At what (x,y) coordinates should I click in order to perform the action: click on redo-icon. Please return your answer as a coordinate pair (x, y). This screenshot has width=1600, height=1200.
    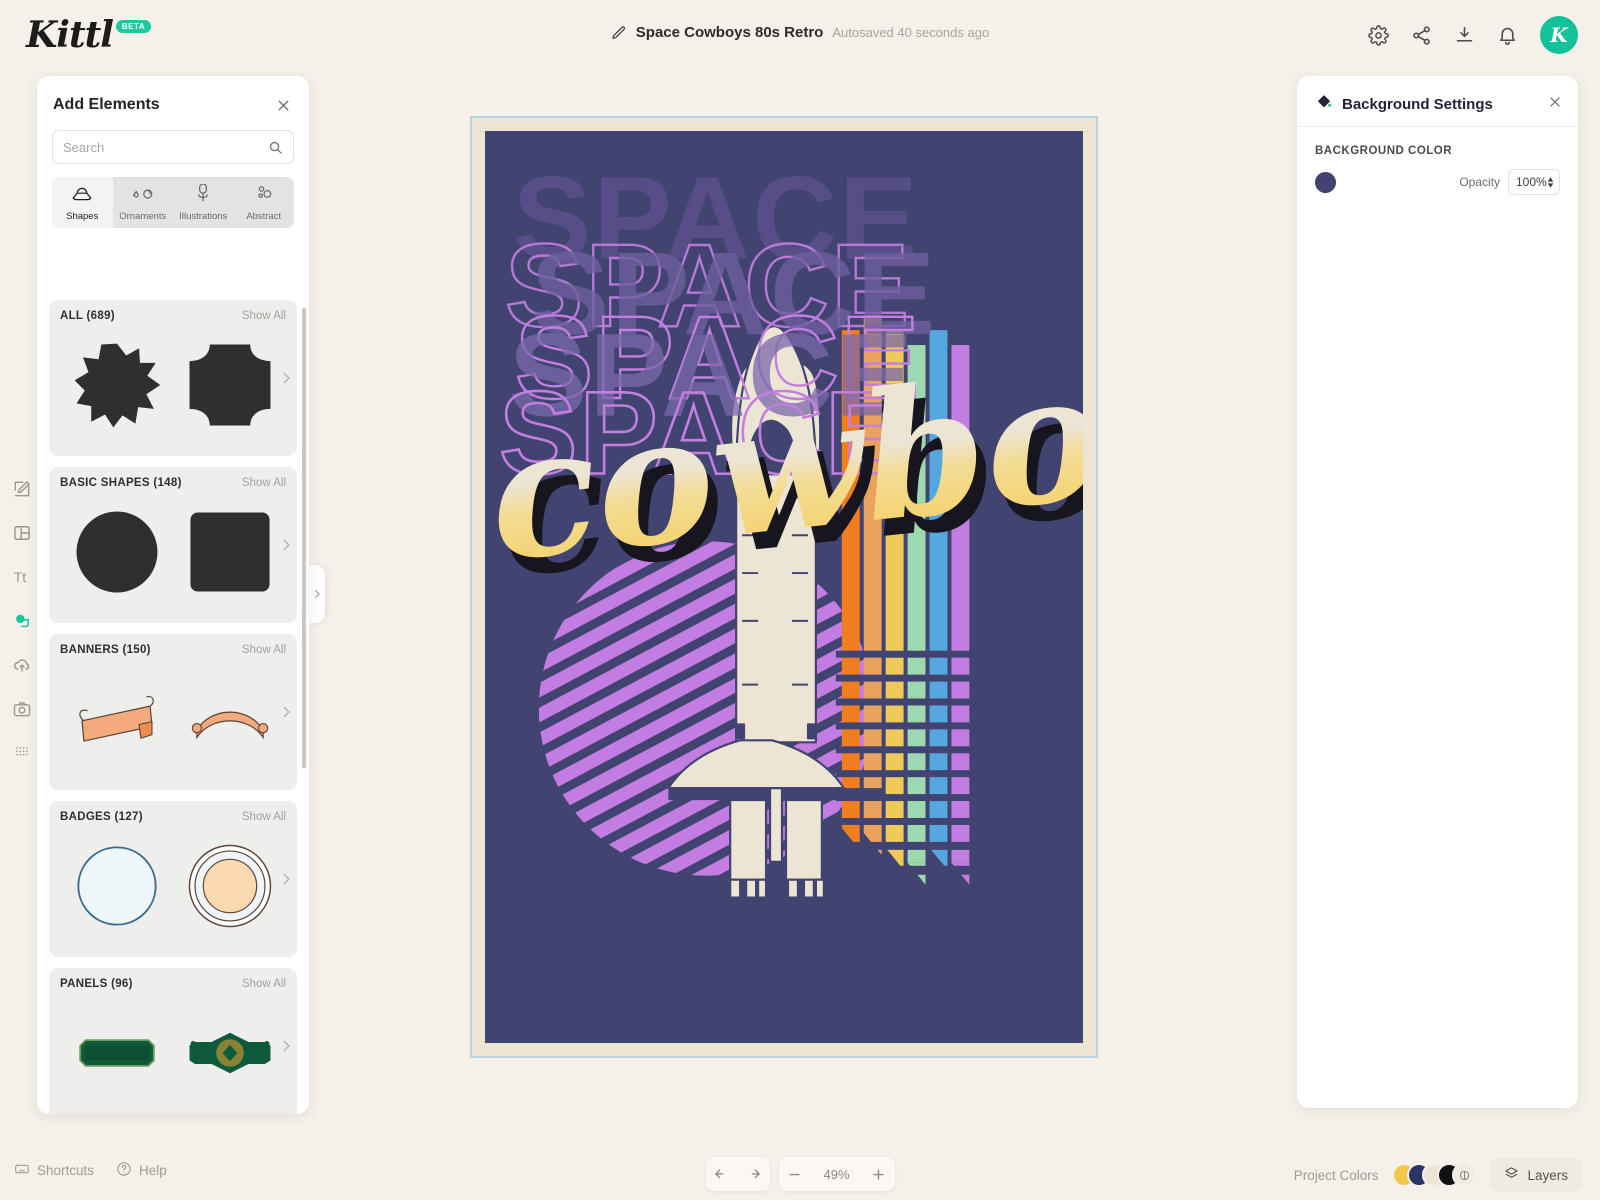
    Looking at the image, I should click on (754, 1174).